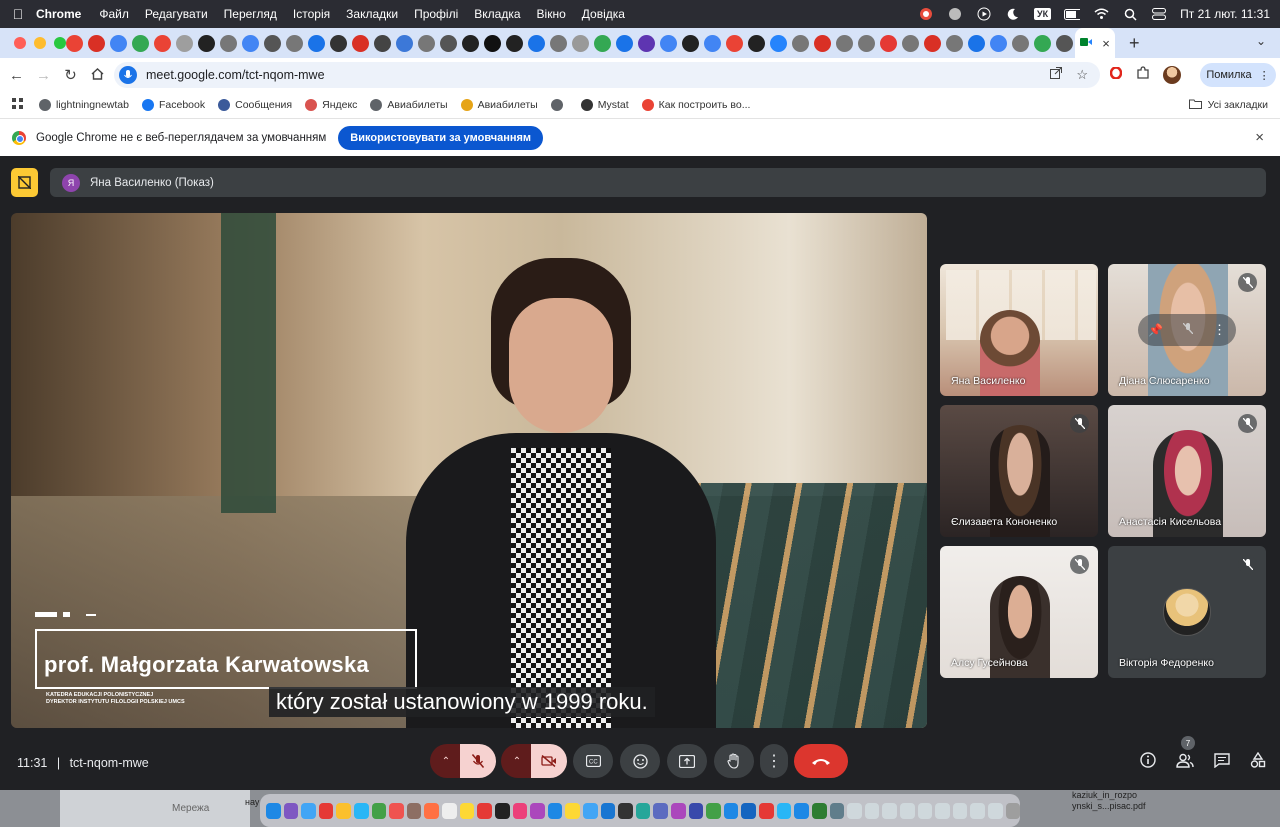  Describe the element at coordinates (1187, 471) in the screenshot. I see `participant-tile: Анастасія Кисельова` at that location.